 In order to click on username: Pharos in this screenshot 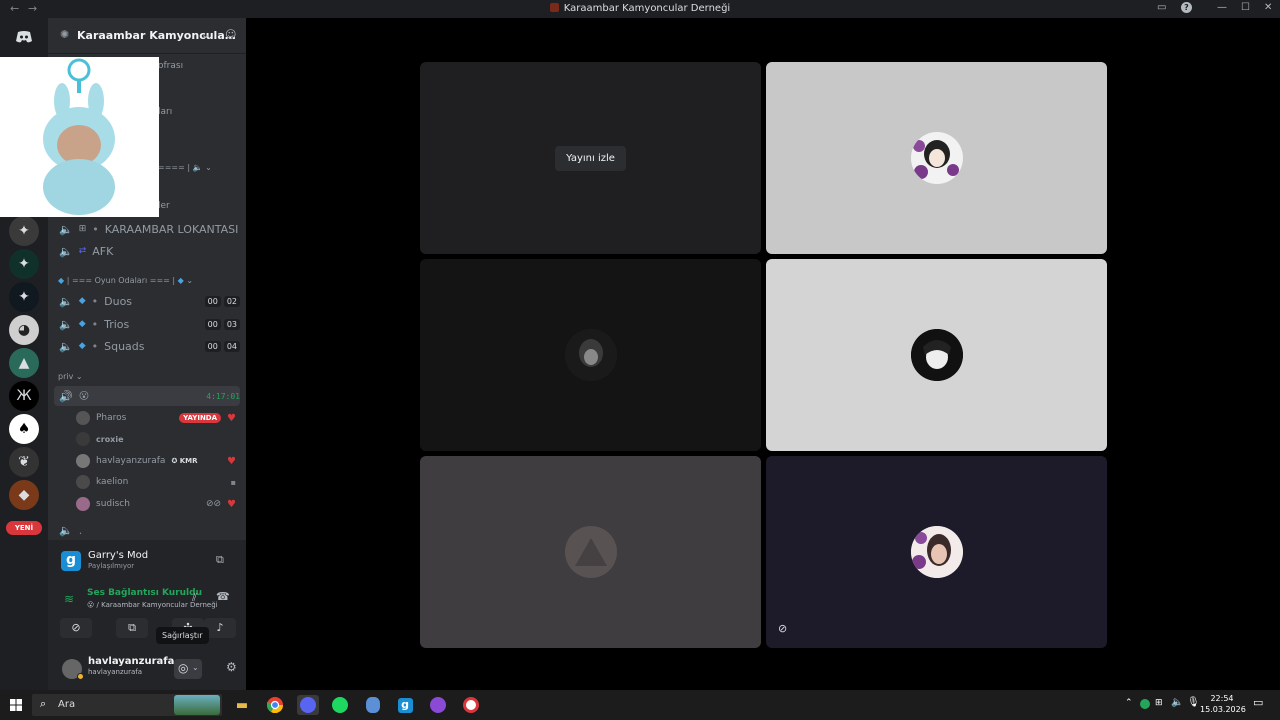, I will do `click(111, 418)`.